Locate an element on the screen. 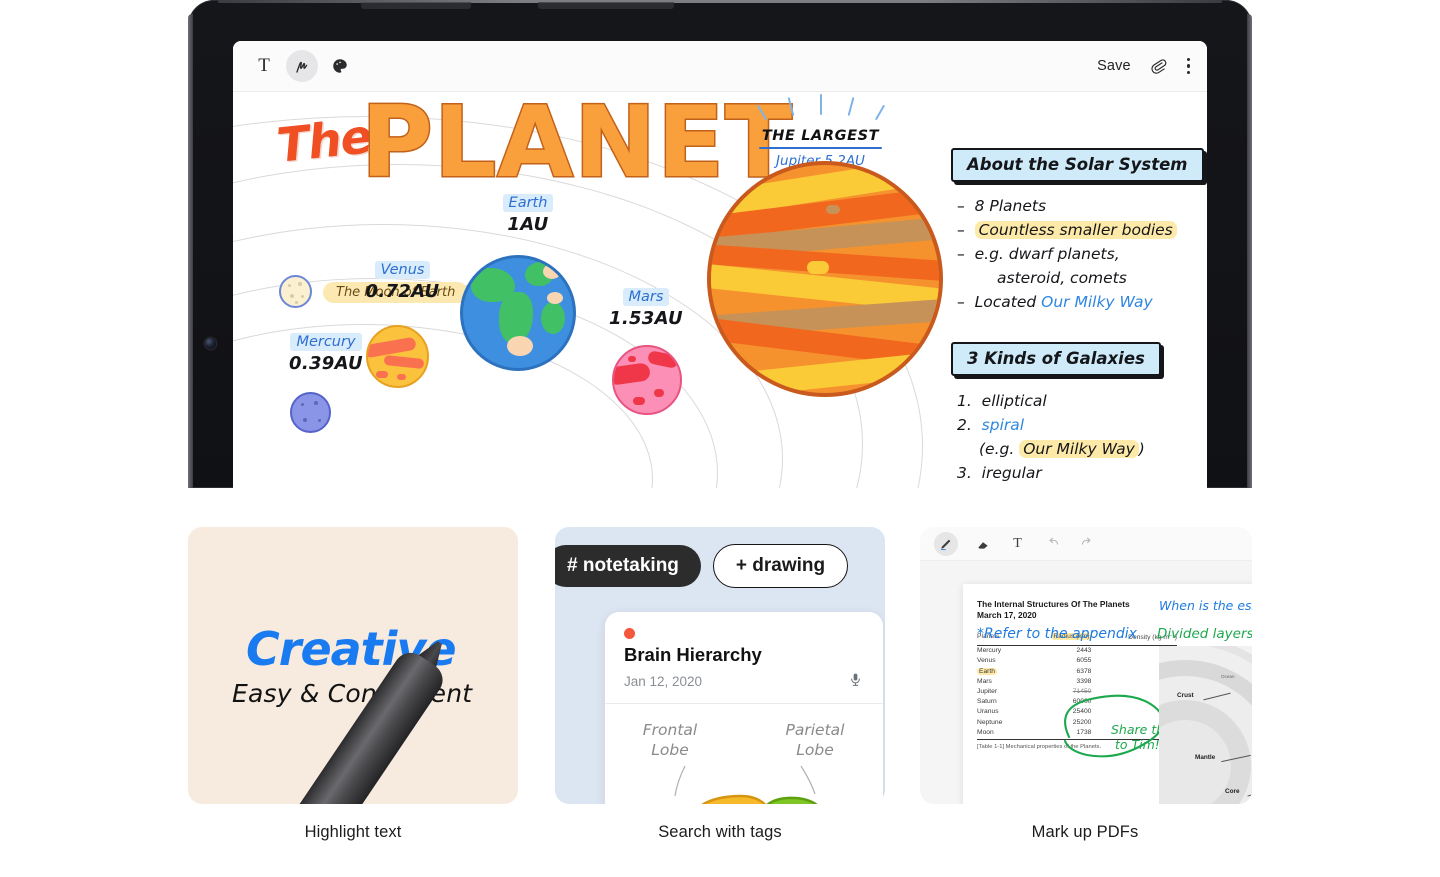  feature-caption: Search with tags is located at coordinates (720, 832).